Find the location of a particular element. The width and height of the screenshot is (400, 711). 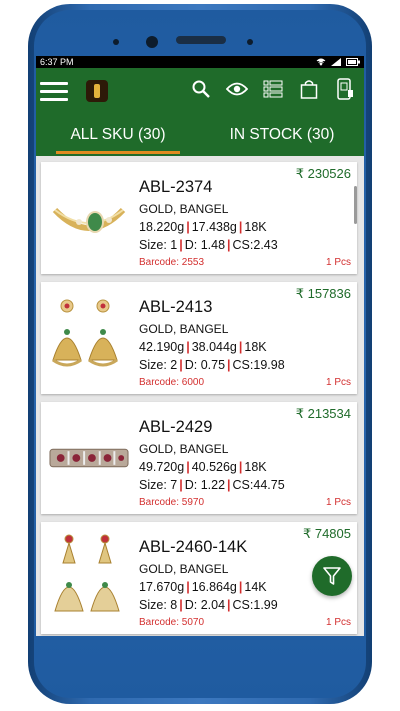

status-time: 6:37 PM is located at coordinates (57, 62).